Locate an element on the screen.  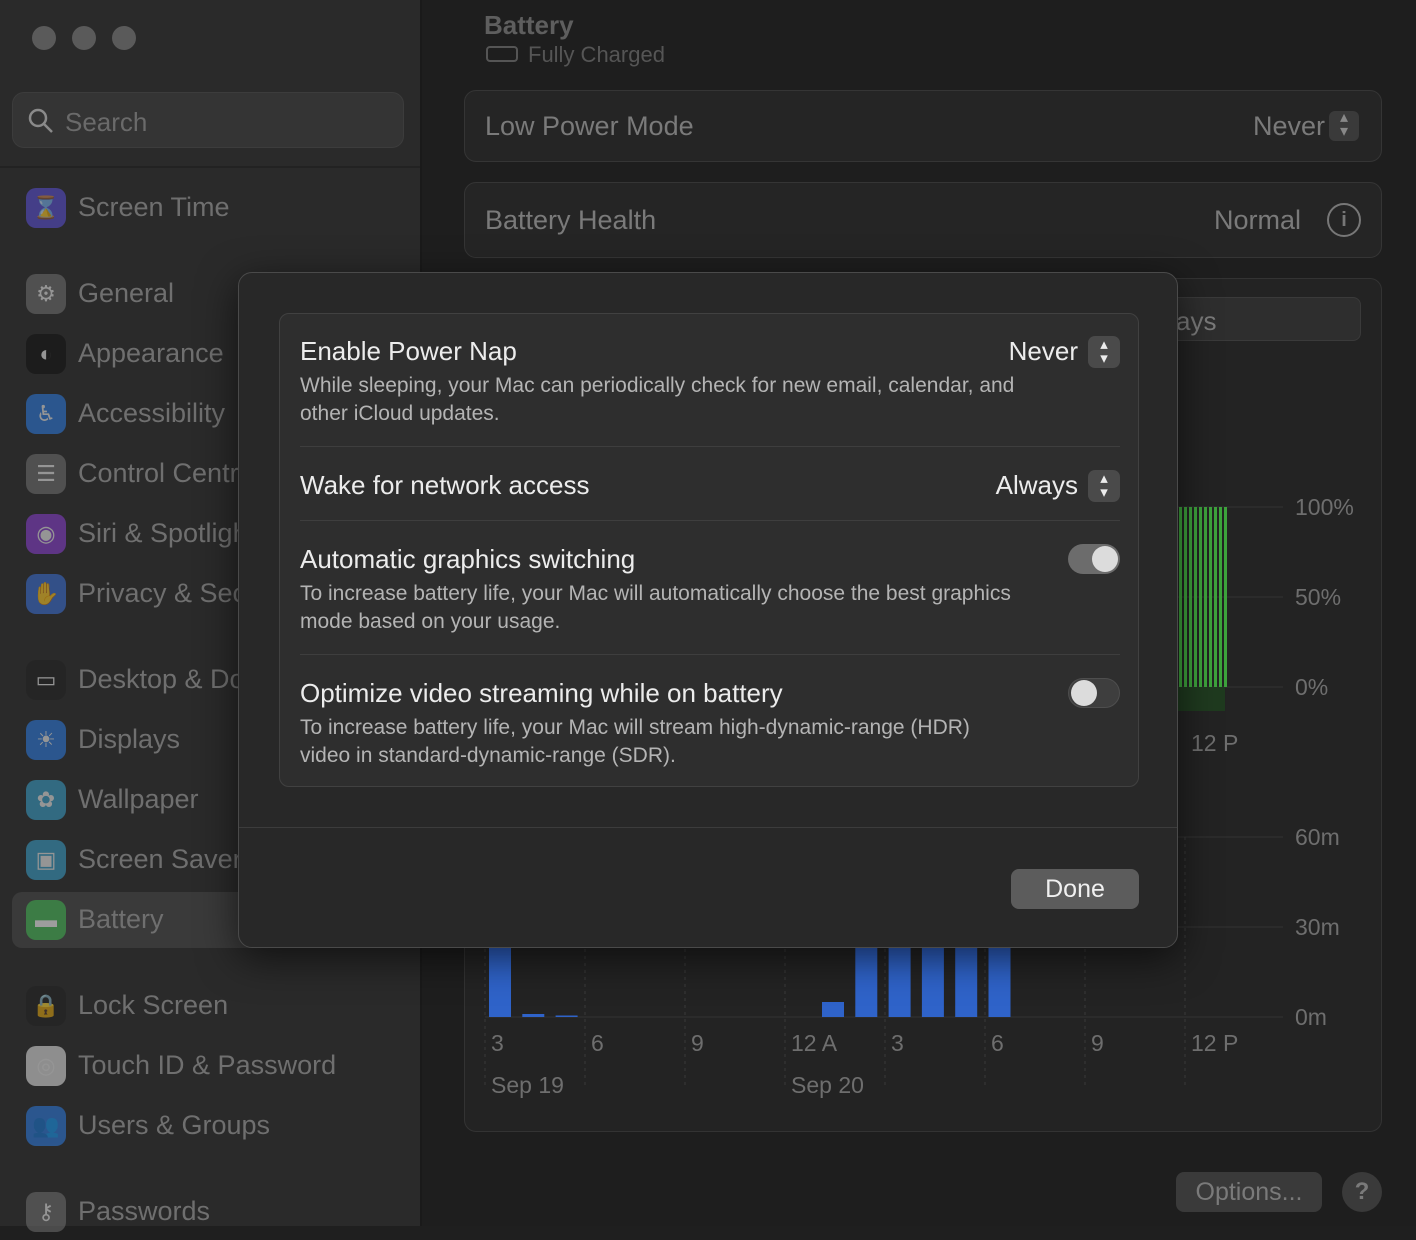
hourglass-icon: ⌛ is located at coordinates (46, 208).